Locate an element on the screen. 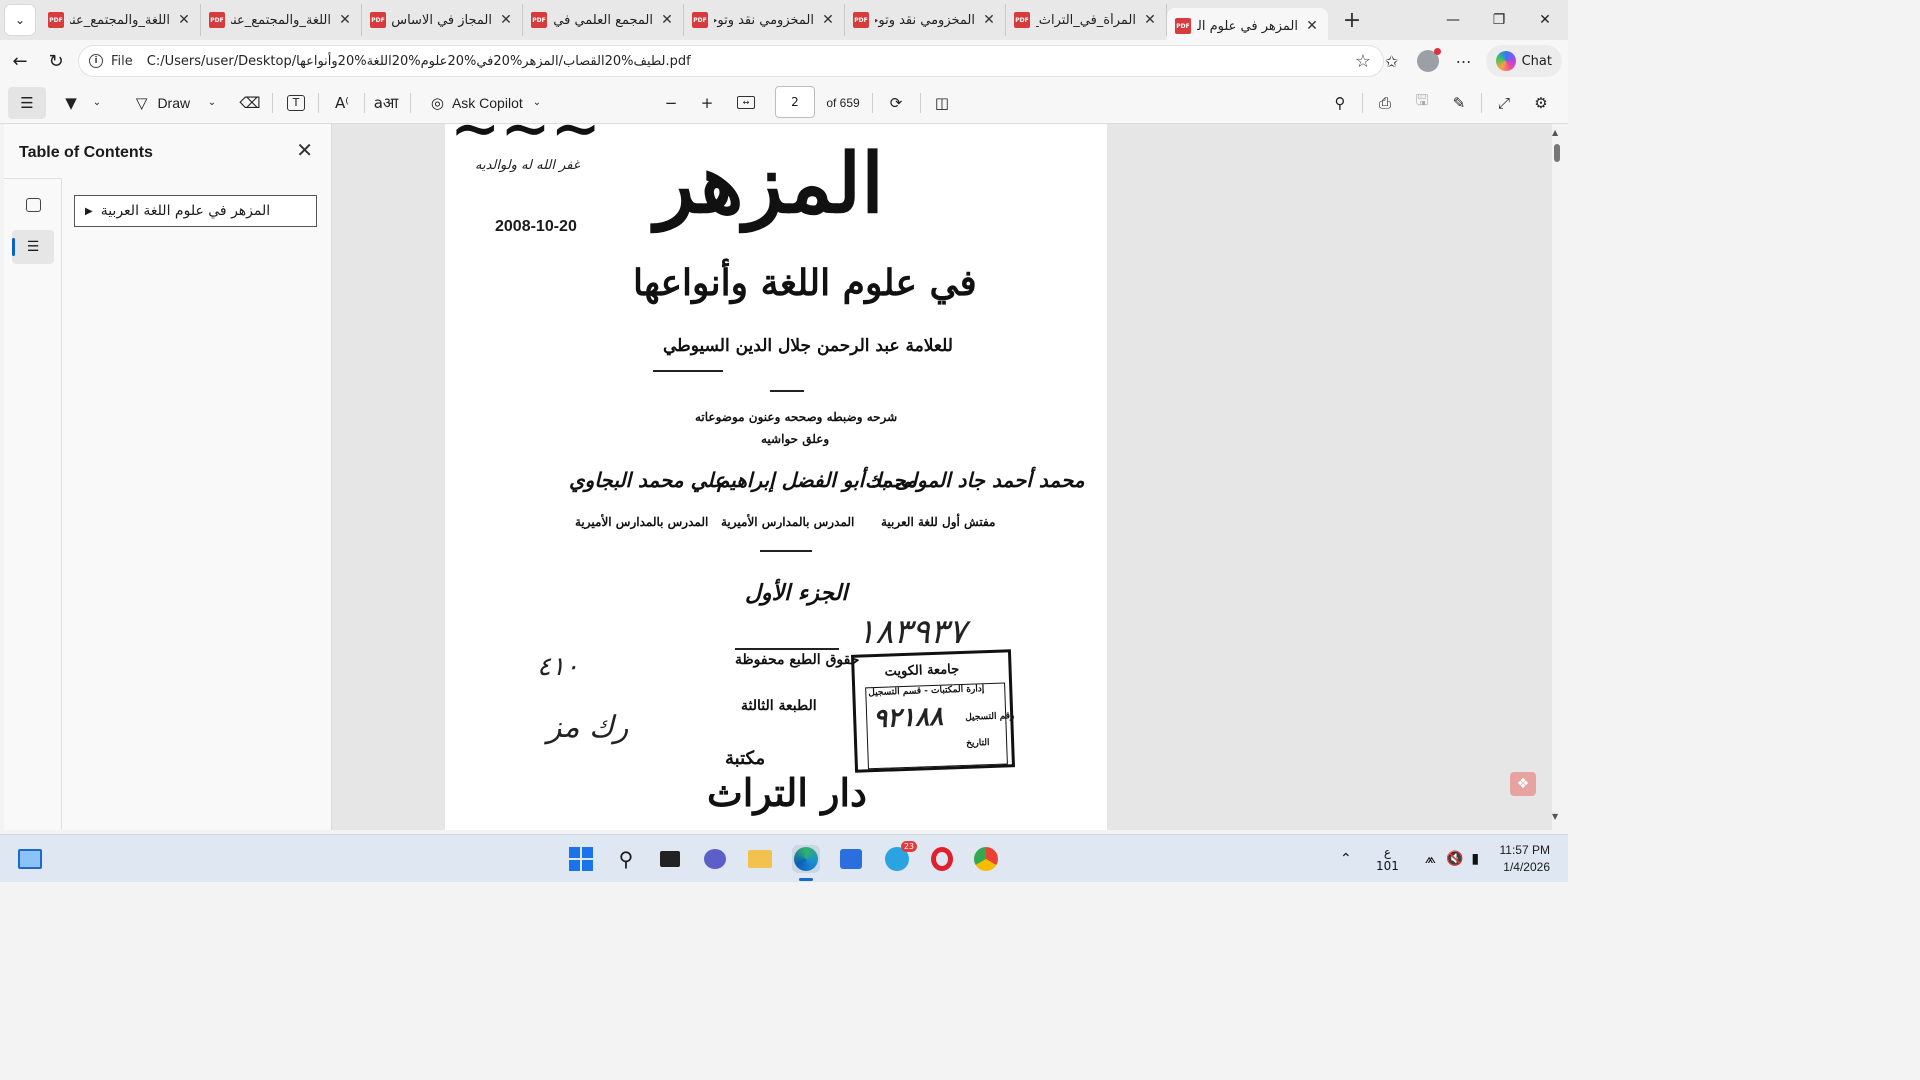 Image resolution: width=1920 pixels, height=1080 pixels. fit-width-button: ↔ is located at coordinates (746, 103).